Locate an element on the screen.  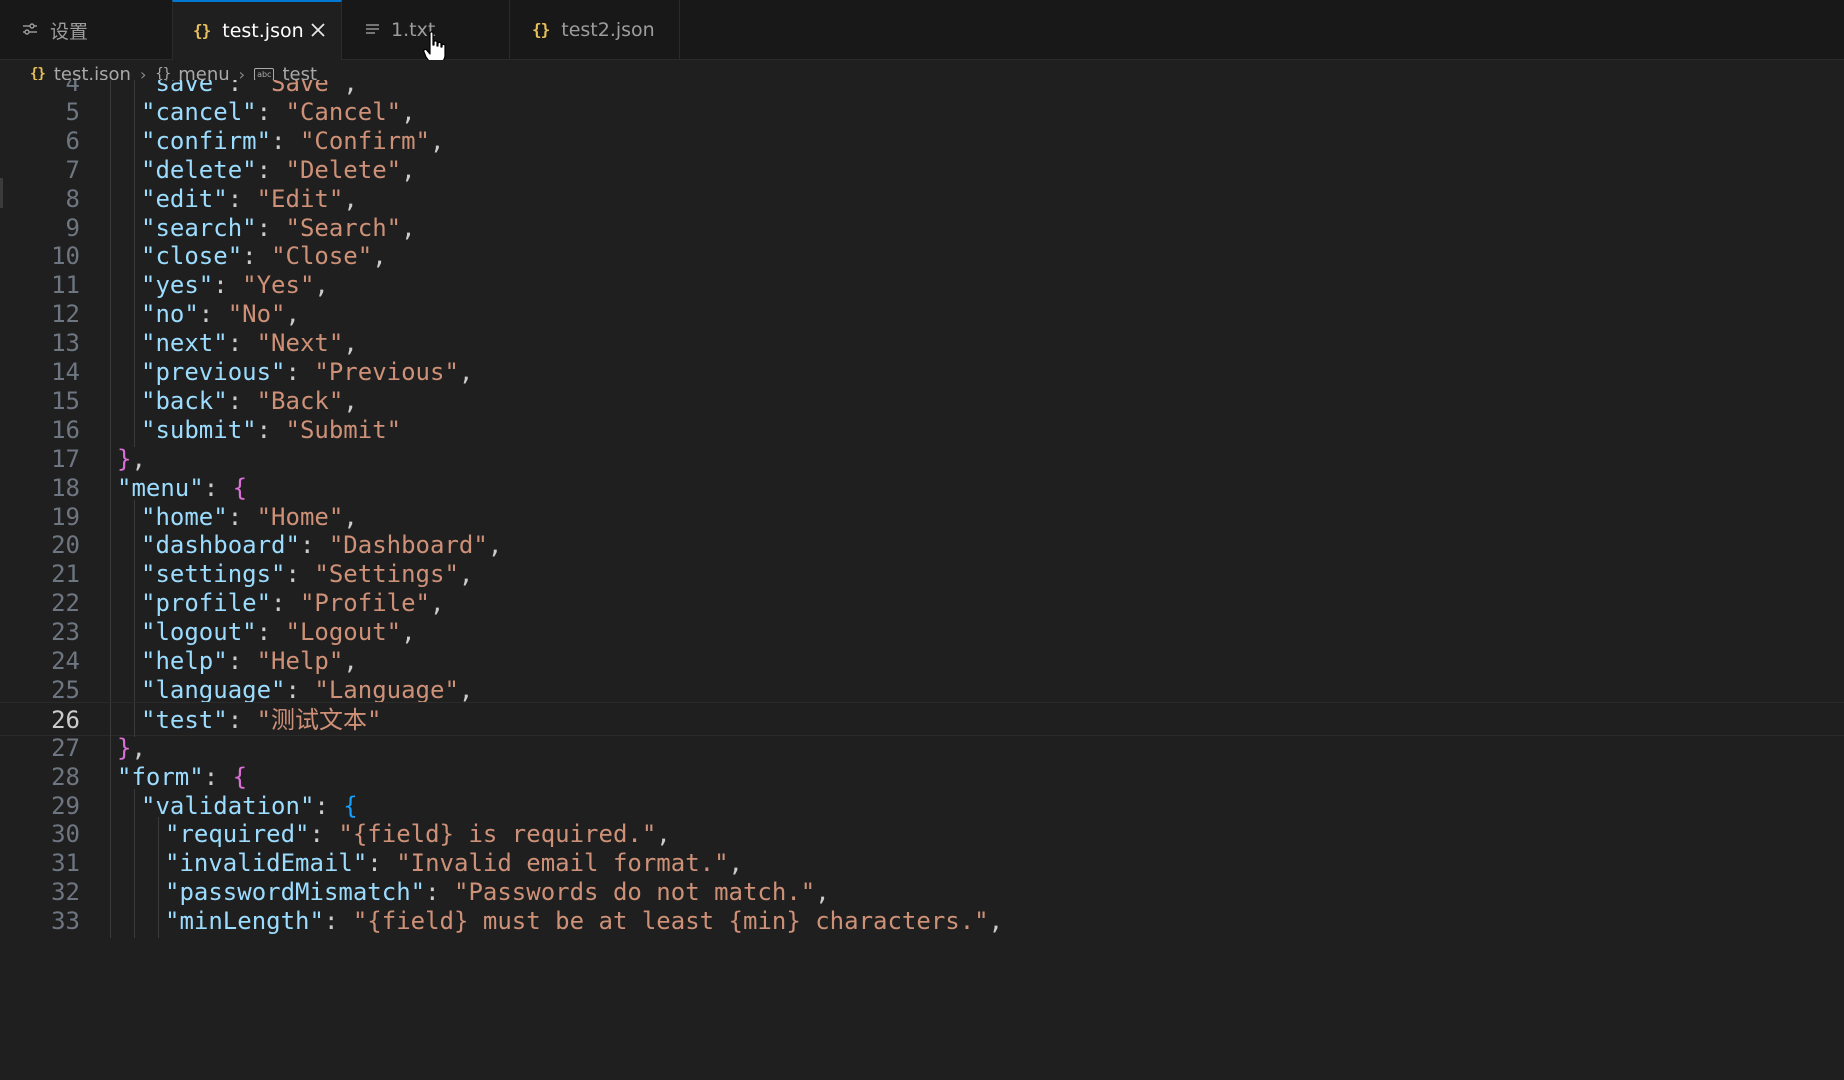
json-string-value: "No" is located at coordinates (256, 314).